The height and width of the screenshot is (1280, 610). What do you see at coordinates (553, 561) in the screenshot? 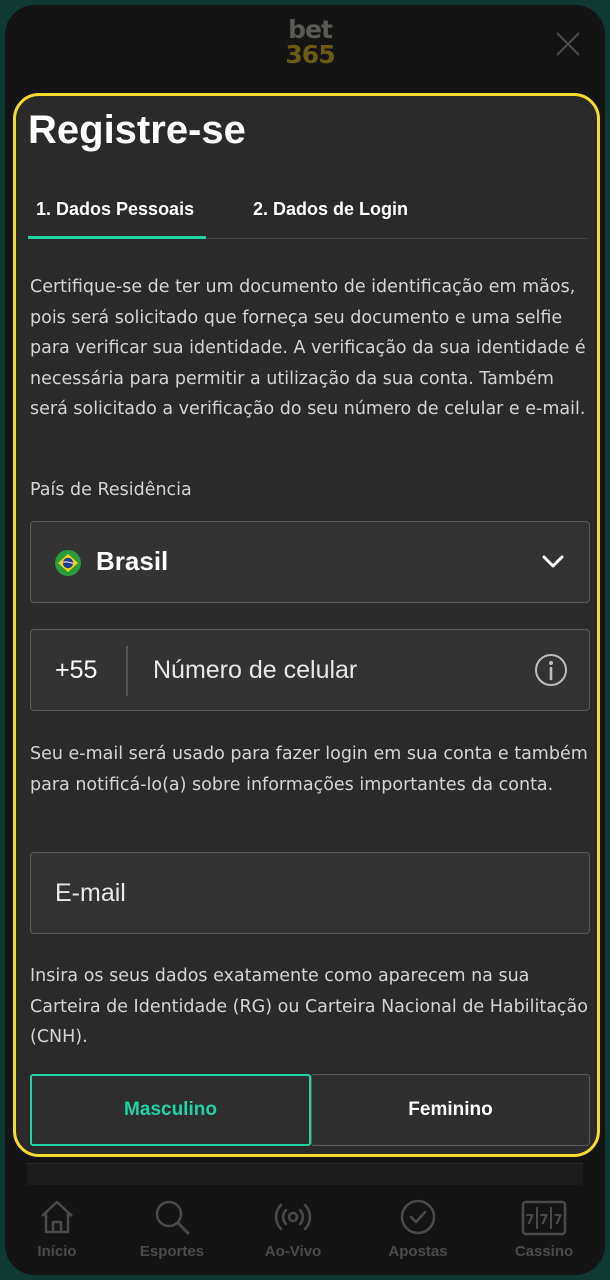
I see `chevron-down-icon` at bounding box center [553, 561].